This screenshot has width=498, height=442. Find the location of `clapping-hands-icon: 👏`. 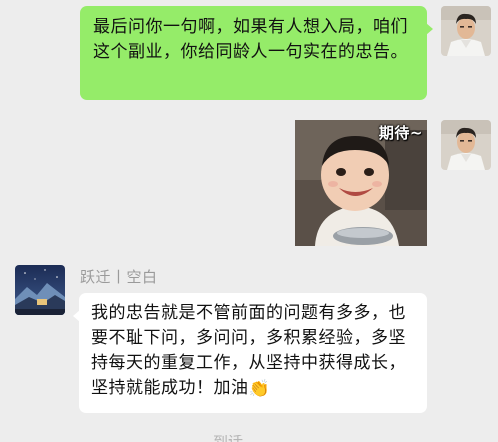

clapping-hands-icon: 👏 is located at coordinates (259, 389).